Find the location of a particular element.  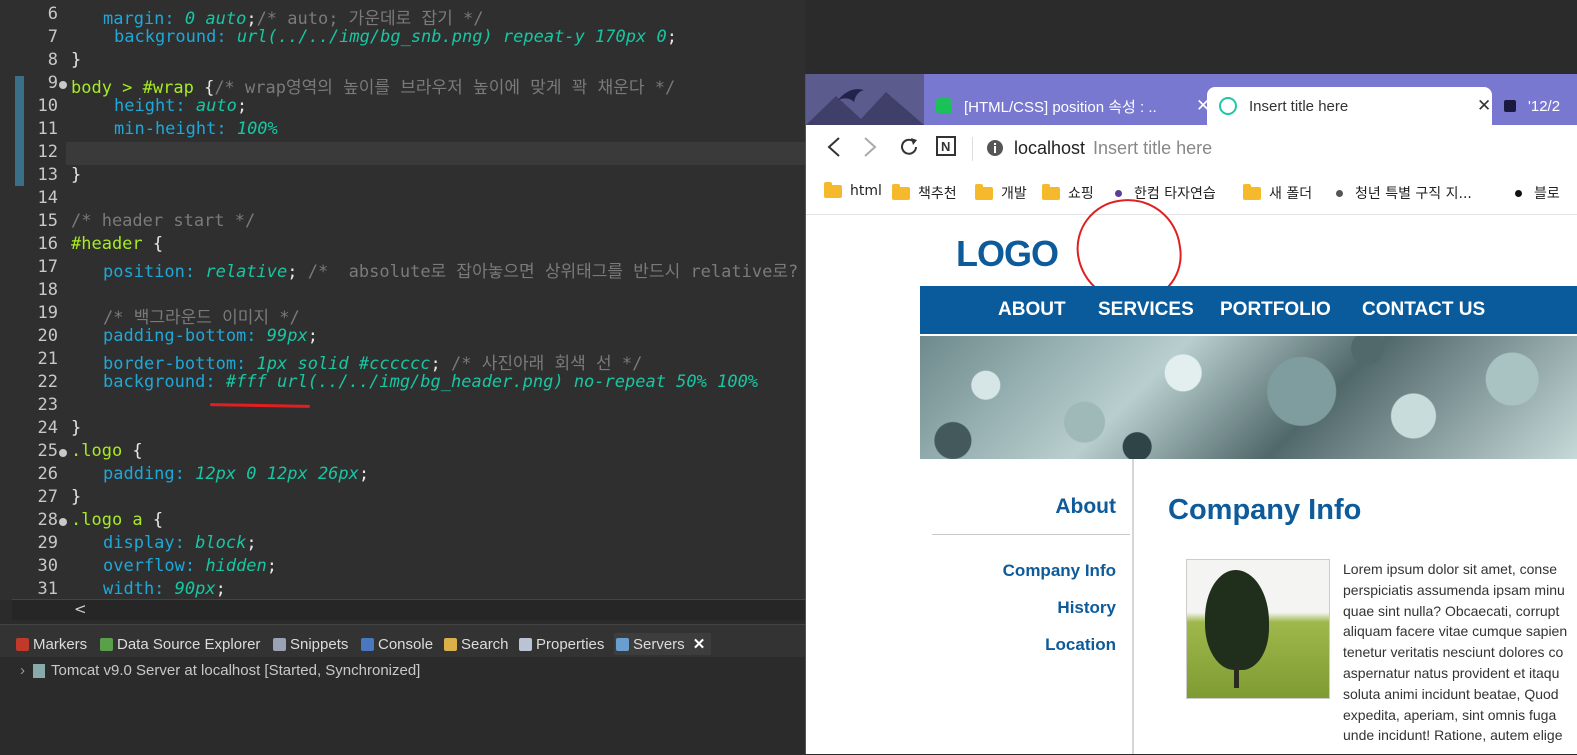

code-line: margin: 0 auto;/* auto; 가운데로 잡기 */ is located at coordinates (293, 19).